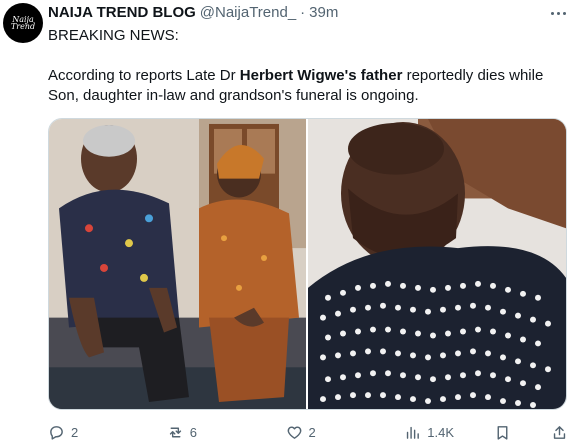  I want to click on share-button, so click(559, 432).